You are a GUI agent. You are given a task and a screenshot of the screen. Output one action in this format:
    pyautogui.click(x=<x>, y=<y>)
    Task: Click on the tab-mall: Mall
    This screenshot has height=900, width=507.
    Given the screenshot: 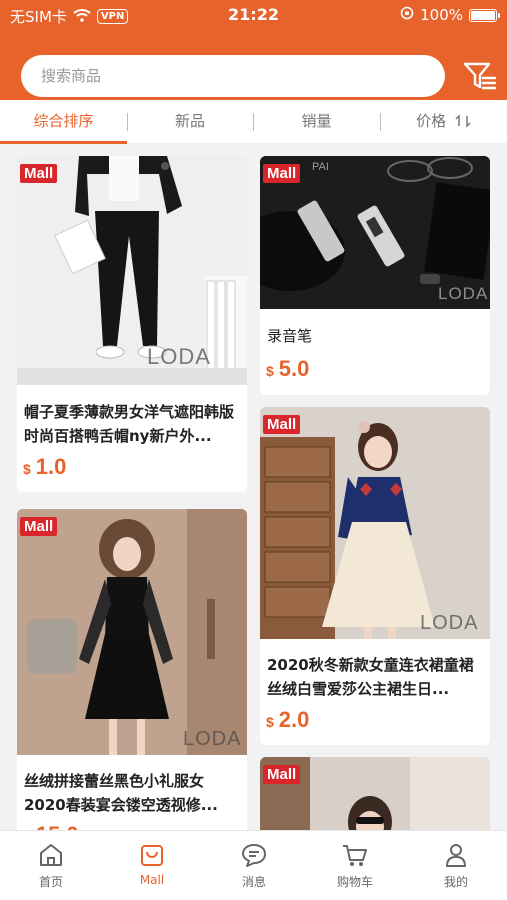 What is the action you would take?
    pyautogui.click(x=152, y=864)
    